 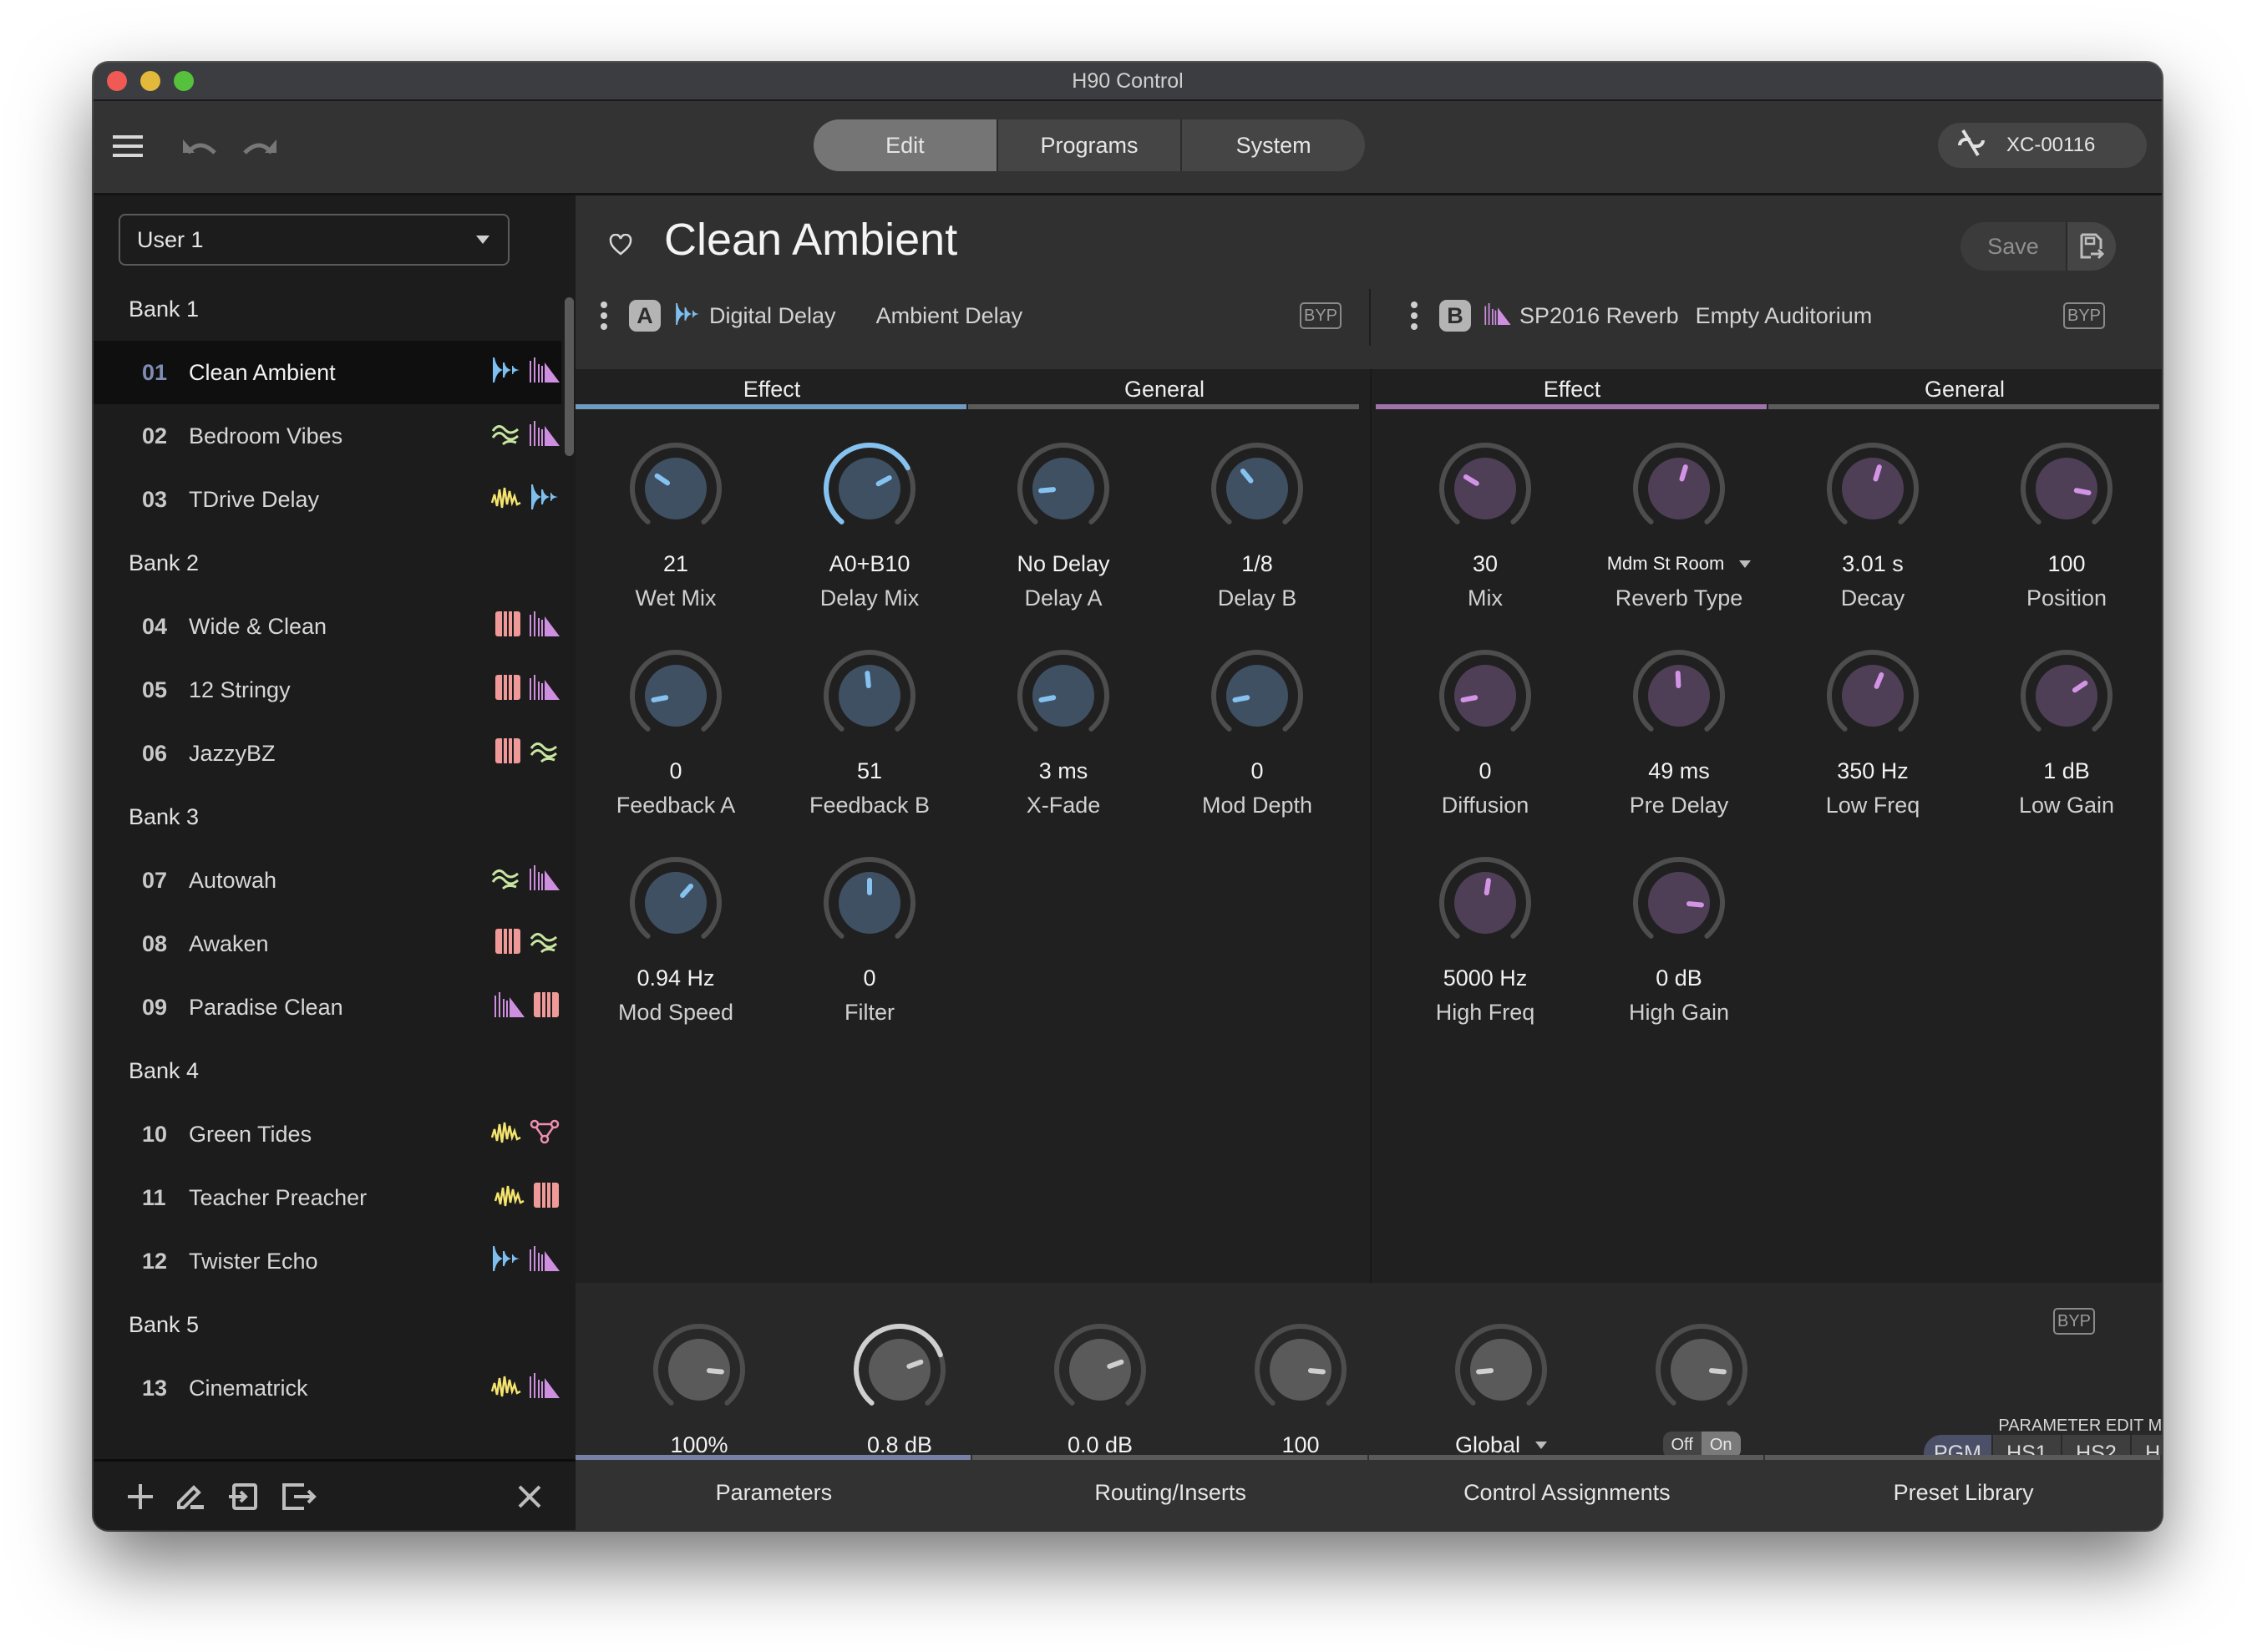 I want to click on slot-a-menu-icon, so click(x=604, y=316).